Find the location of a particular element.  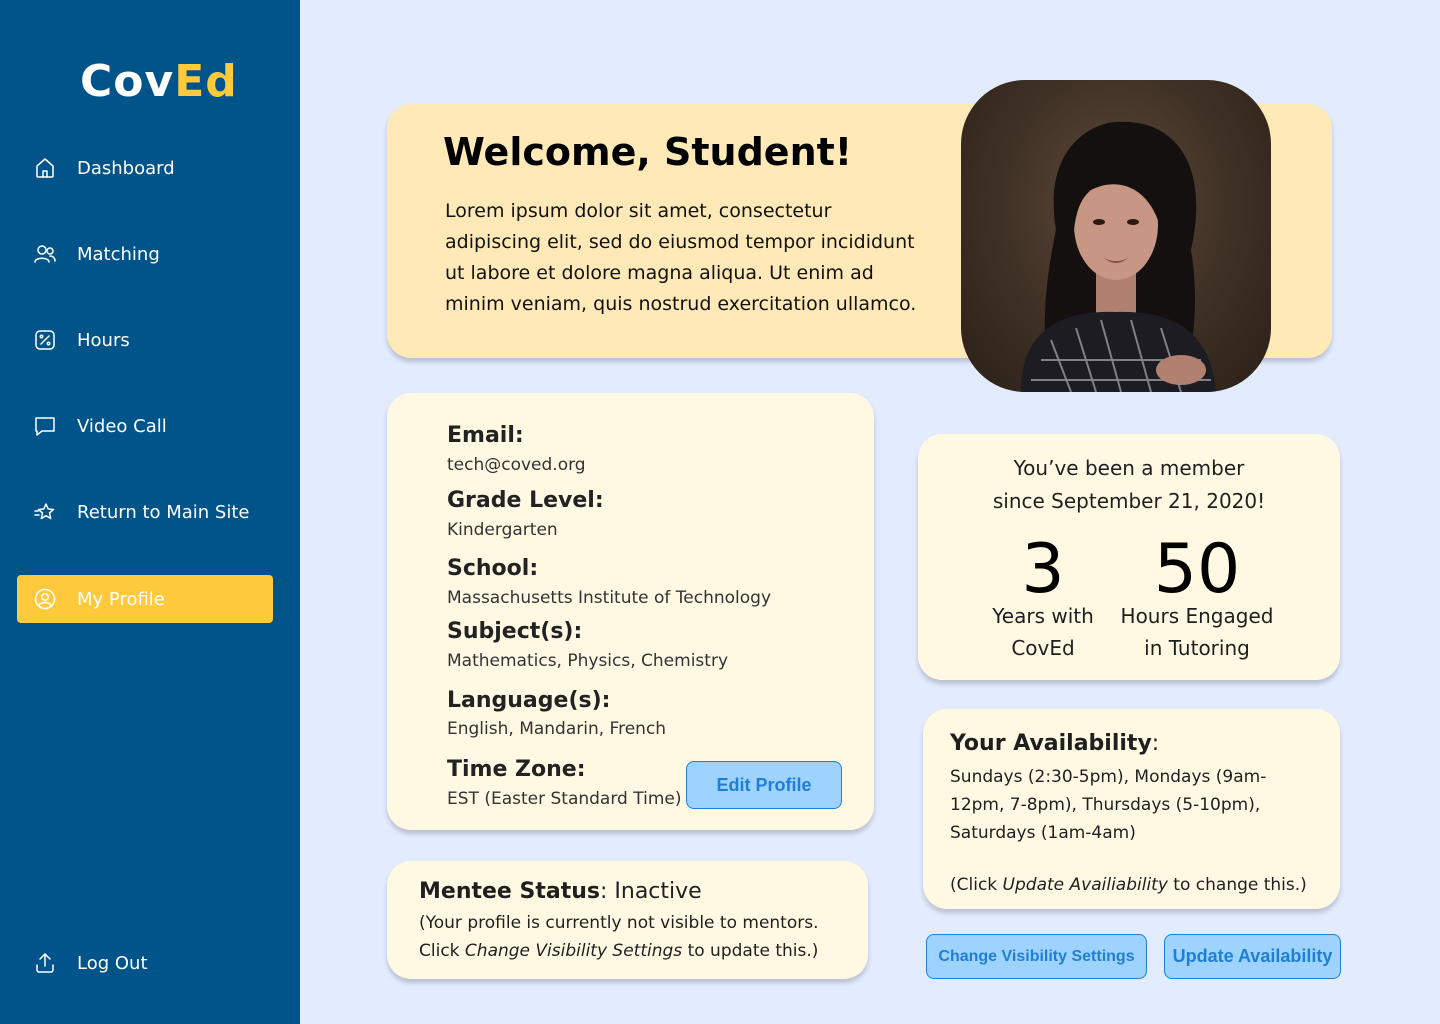

sidebar-item-matching: Matching is located at coordinates (145, 254).